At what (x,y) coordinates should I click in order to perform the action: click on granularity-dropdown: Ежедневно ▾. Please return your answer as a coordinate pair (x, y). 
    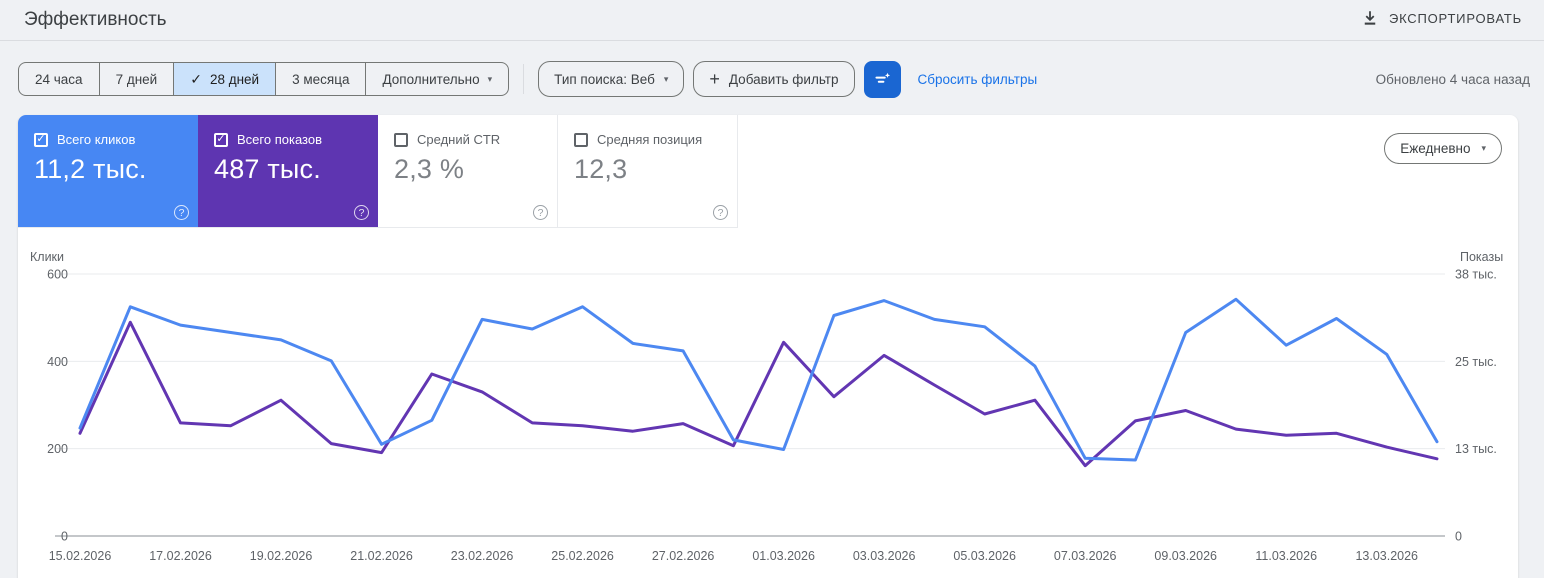
    Looking at the image, I should click on (1443, 148).